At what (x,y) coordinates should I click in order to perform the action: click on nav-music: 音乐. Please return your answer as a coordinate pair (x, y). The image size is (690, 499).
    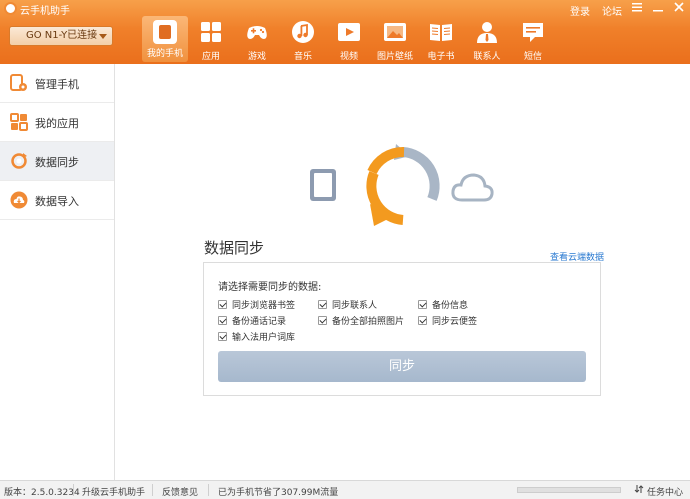
    Looking at the image, I should click on (303, 39).